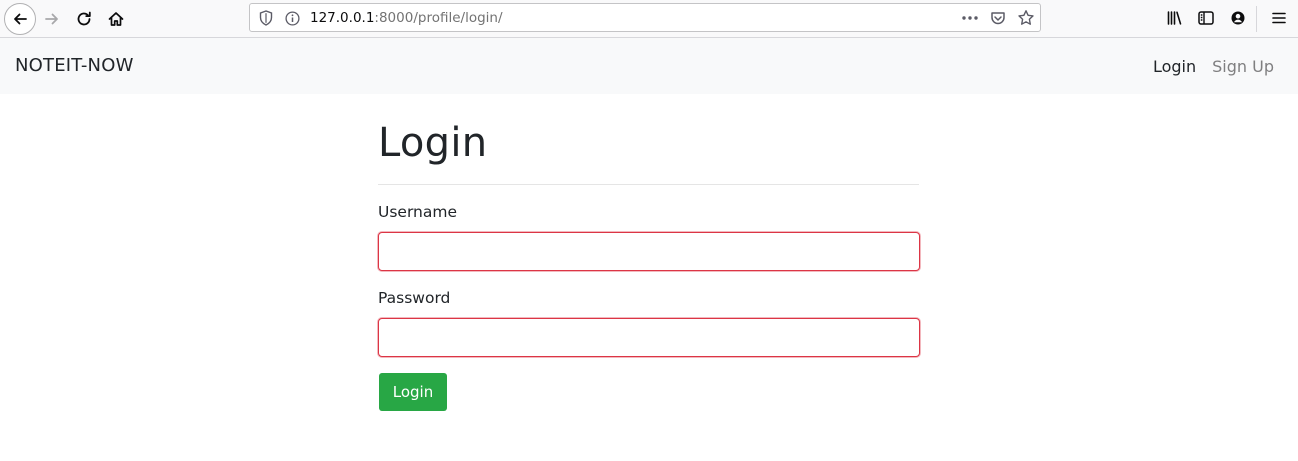  What do you see at coordinates (1026, 18) in the screenshot?
I see `bookmark-star-icon` at bounding box center [1026, 18].